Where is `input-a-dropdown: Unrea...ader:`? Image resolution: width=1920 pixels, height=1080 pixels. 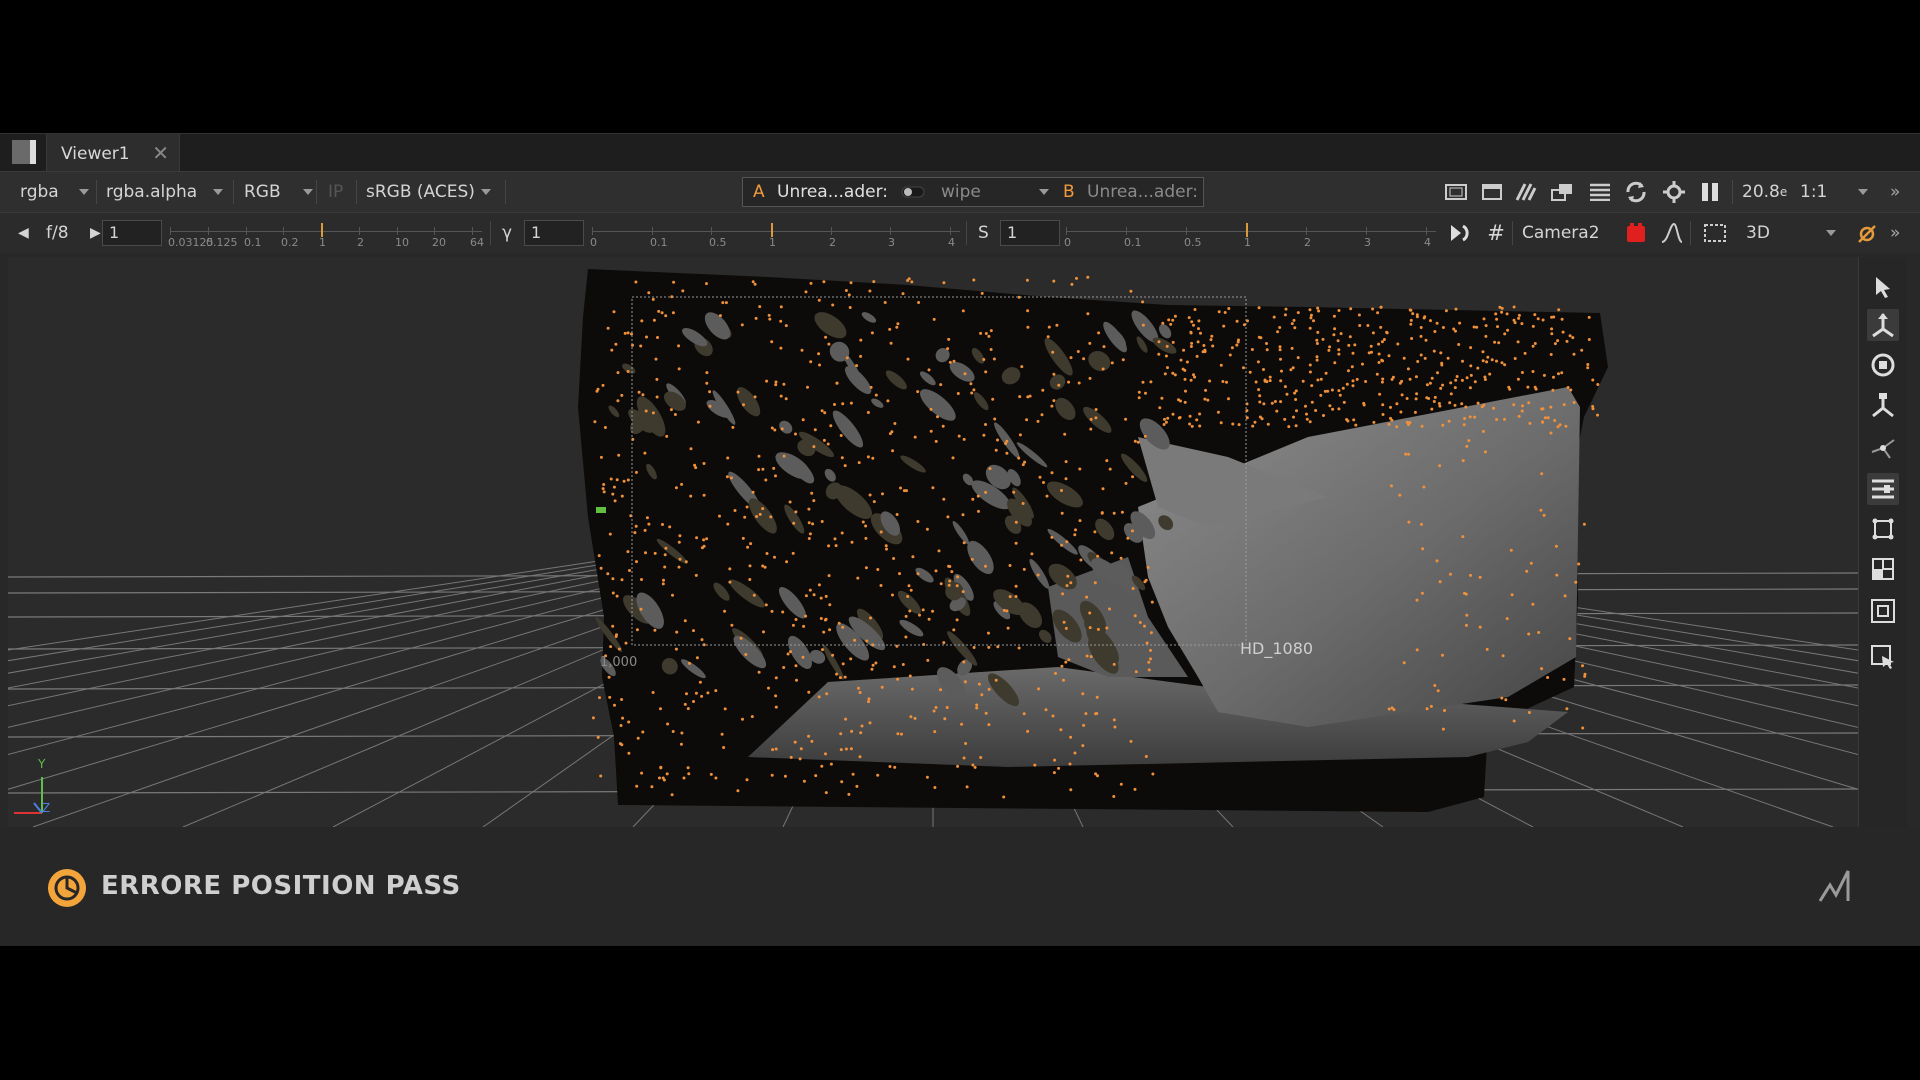
input-a-dropdown: Unrea...ader: is located at coordinates (832, 192).